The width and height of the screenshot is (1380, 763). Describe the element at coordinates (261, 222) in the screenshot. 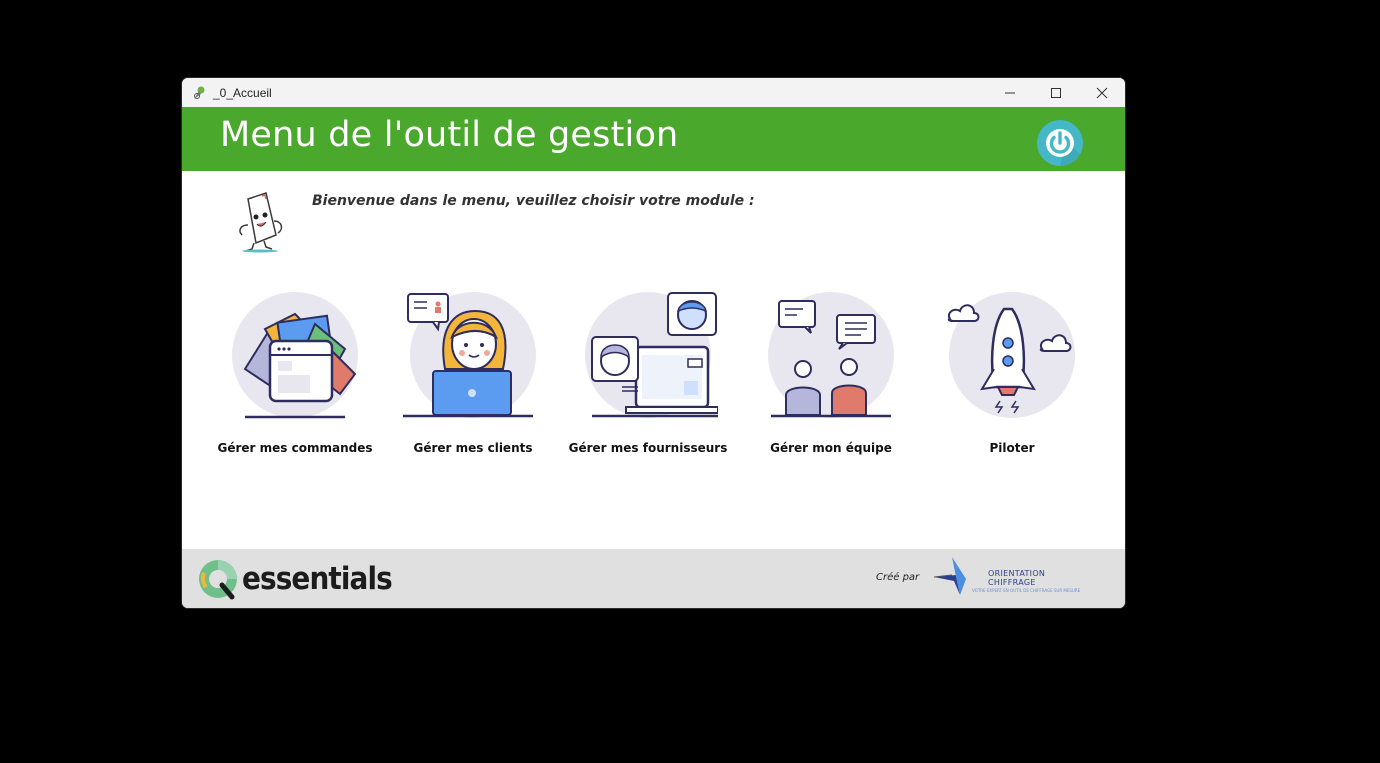

I see `mascot-card-icon` at that location.